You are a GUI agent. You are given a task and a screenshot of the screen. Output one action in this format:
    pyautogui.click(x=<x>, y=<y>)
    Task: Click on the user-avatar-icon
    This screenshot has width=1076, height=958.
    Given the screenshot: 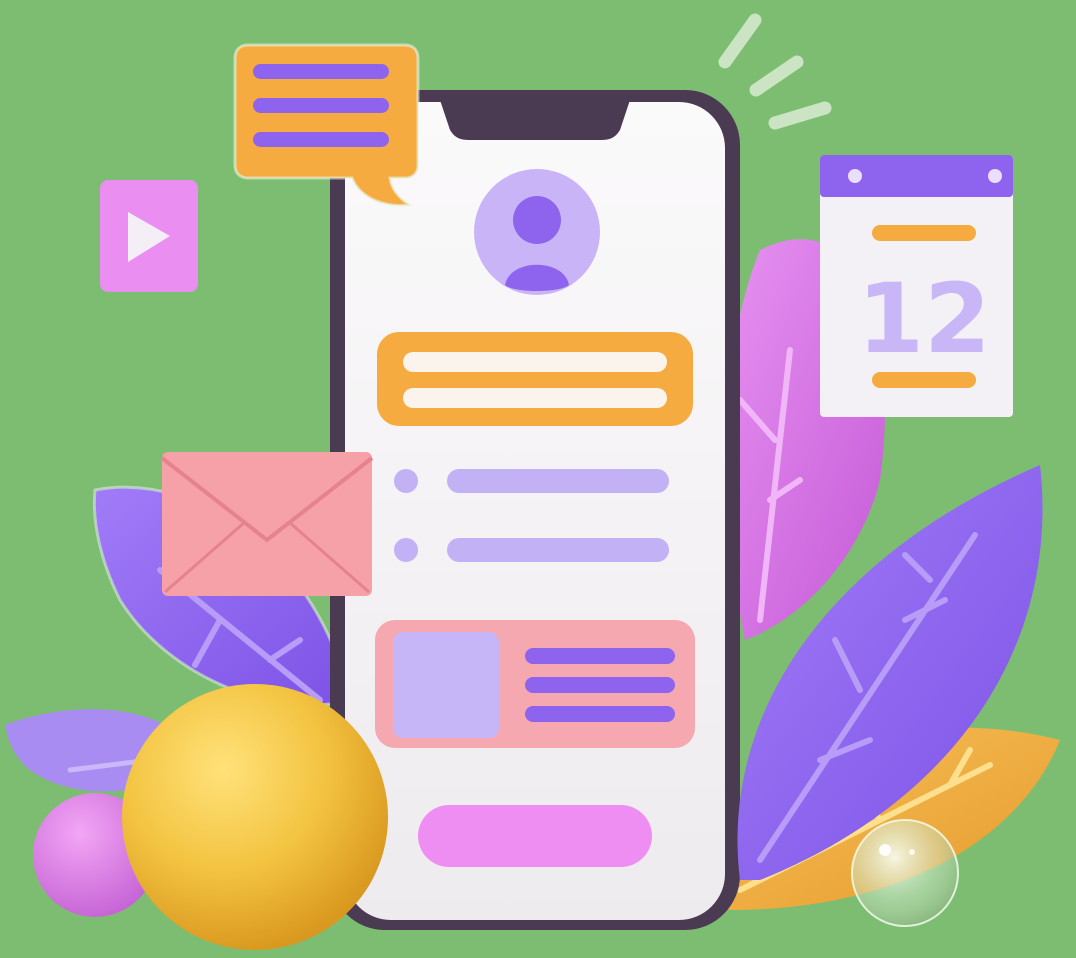 What is the action you would take?
    pyautogui.click(x=537, y=232)
    